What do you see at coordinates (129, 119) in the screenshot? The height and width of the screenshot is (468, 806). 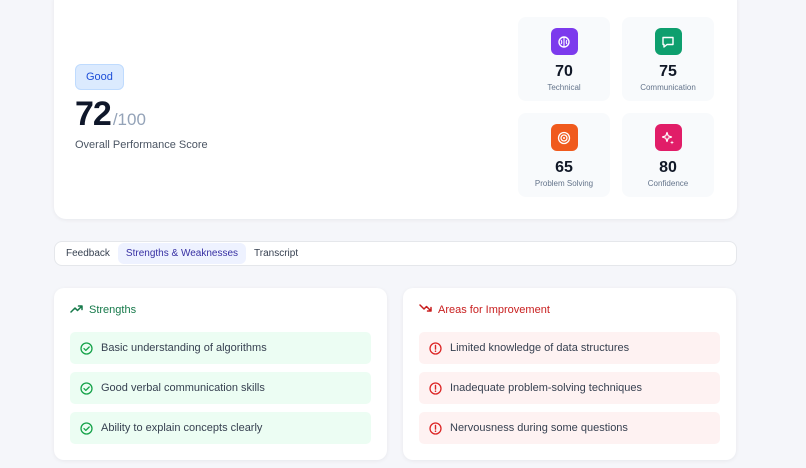 I see `score-max: /100` at bounding box center [129, 119].